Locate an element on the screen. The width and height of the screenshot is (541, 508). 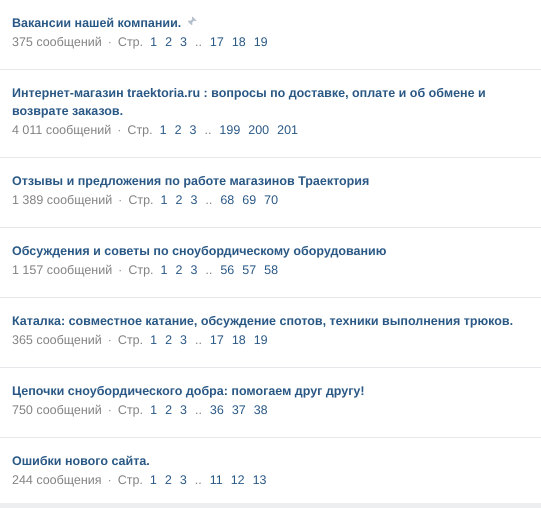
page-link: 70 is located at coordinates (271, 200).